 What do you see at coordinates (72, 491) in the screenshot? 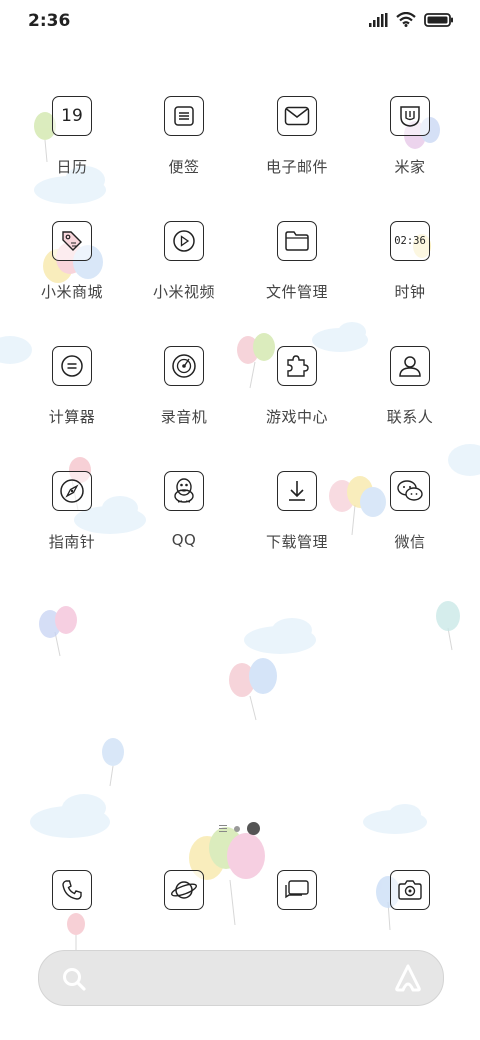
I see `compass-icon` at bounding box center [72, 491].